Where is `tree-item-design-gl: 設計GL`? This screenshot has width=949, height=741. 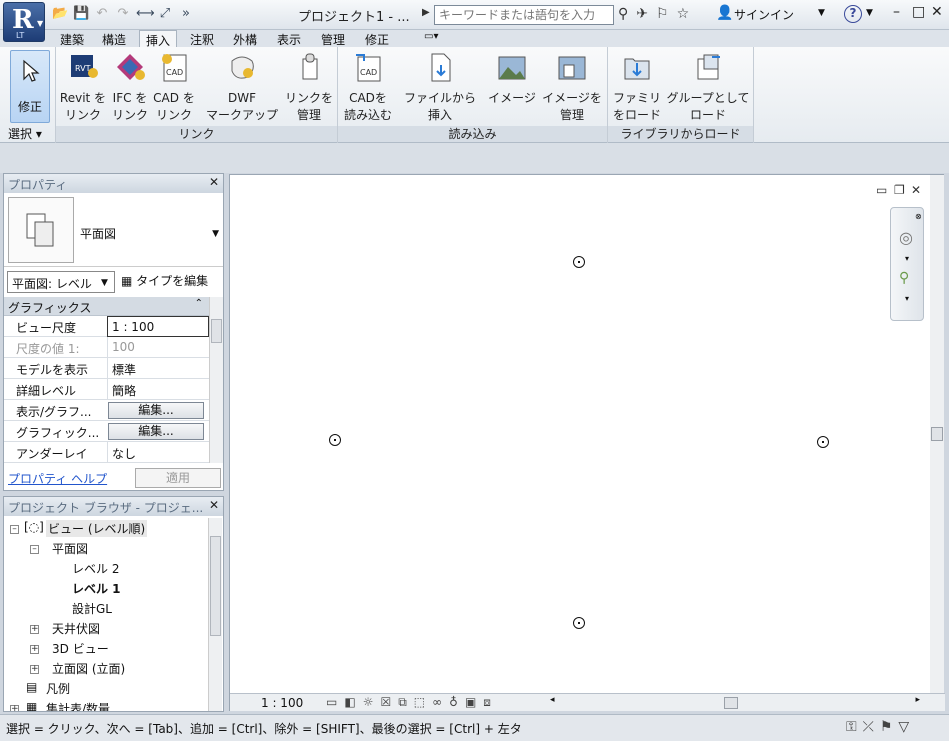
tree-item-design-gl: 設計GL is located at coordinates (92, 608).